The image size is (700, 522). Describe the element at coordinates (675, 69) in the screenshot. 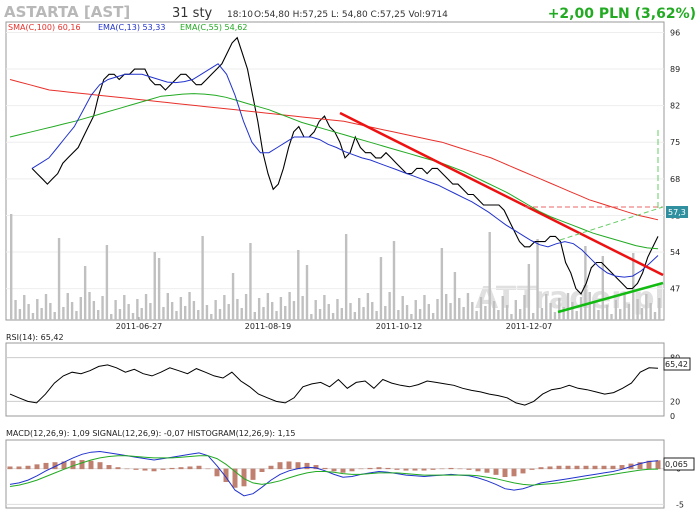

I see `price-tick-label: 89` at that location.